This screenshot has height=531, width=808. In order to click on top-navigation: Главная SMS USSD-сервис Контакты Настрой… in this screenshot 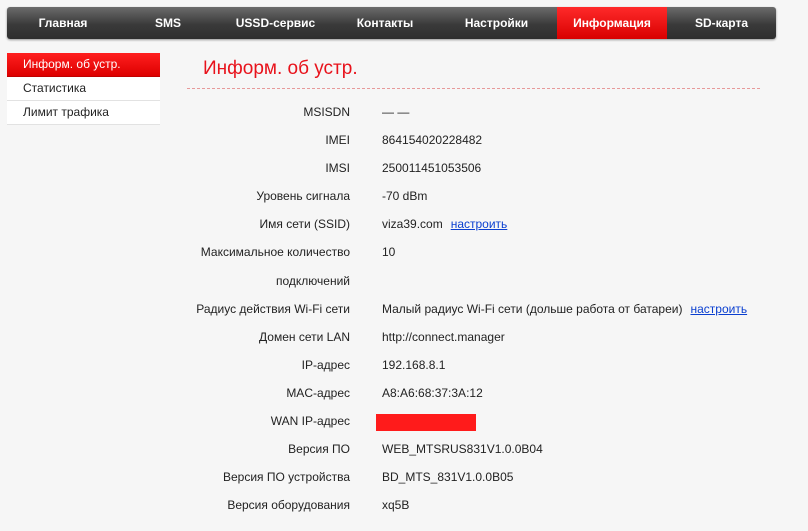, I will do `click(391, 23)`.